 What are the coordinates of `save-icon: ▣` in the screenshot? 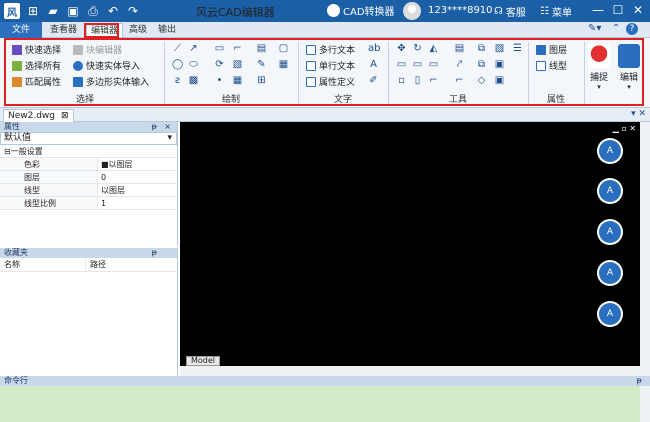 It's located at (73, 11).